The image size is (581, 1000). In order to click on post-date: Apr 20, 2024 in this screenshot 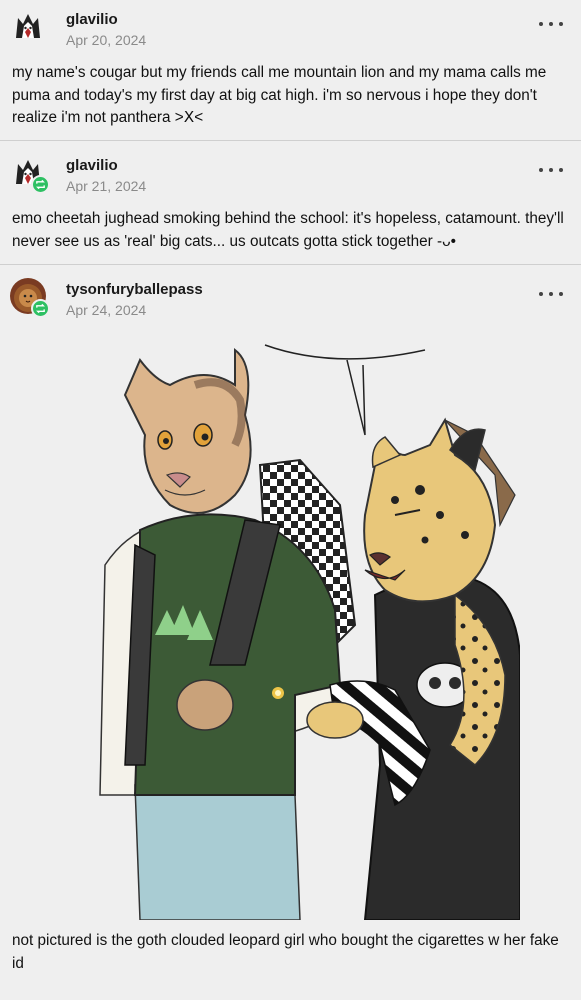, I will do `click(106, 40)`.